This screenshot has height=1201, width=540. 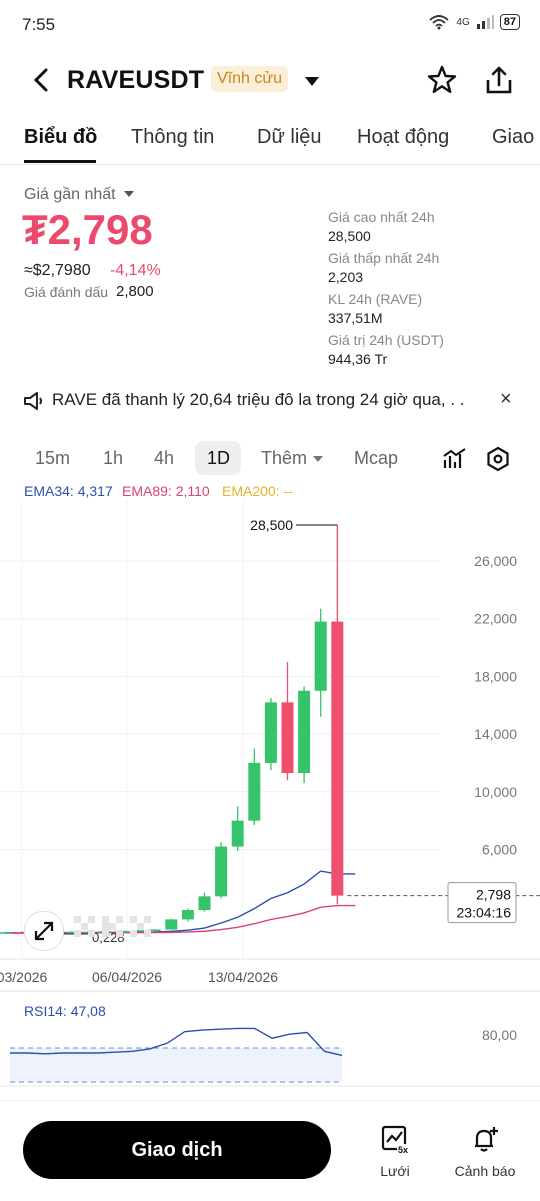 What do you see at coordinates (87, 229) in the screenshot?
I see `last-price: ₮2,798` at bounding box center [87, 229].